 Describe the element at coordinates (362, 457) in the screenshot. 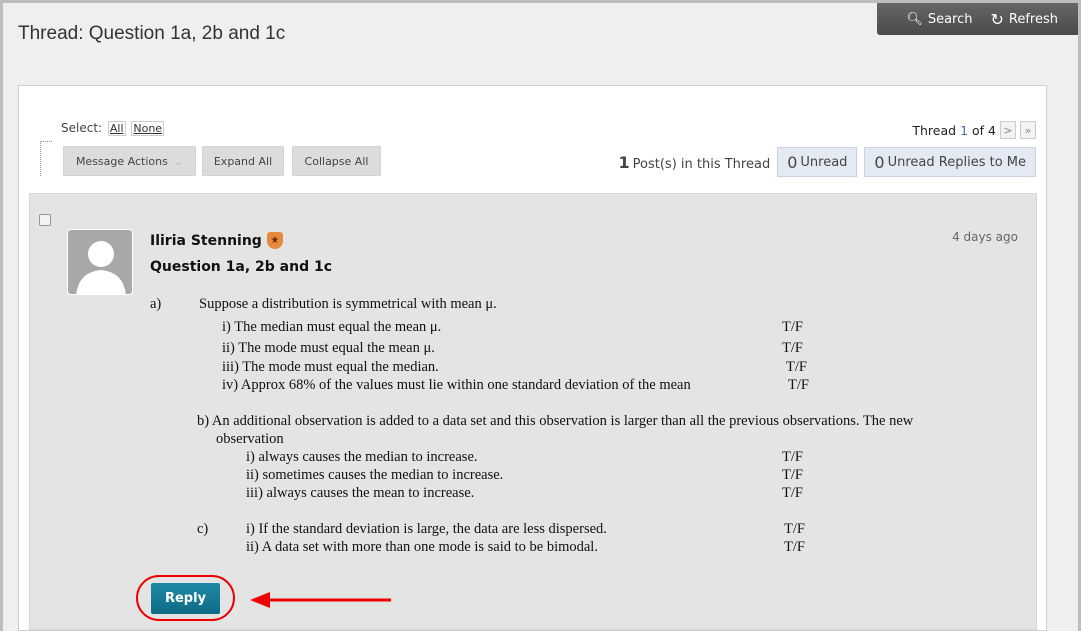

I see `post-body-line: i) always causes the median to increase.` at that location.